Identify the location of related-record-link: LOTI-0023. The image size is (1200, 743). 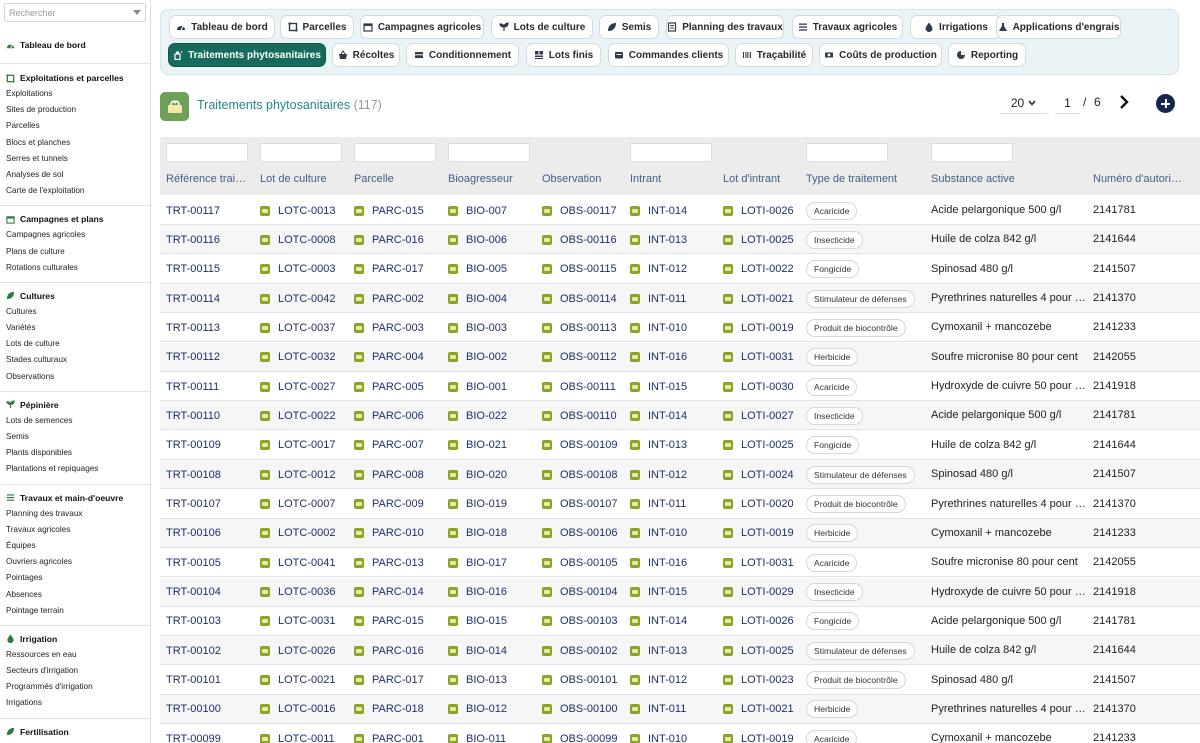
(763, 680).